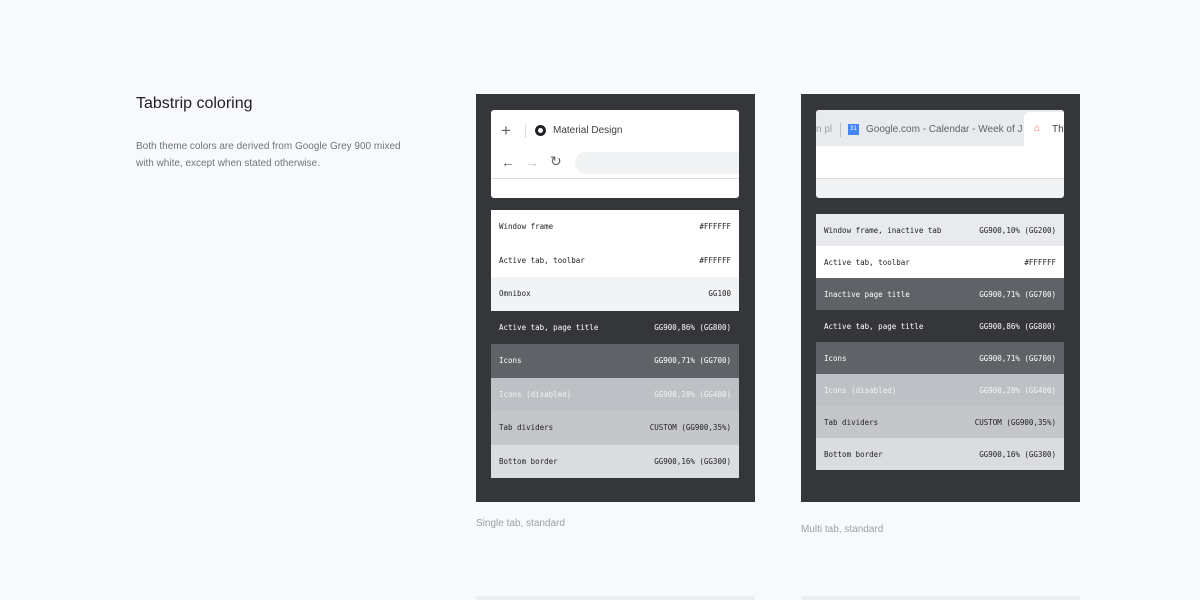  Describe the element at coordinates (940, 162) in the screenshot. I see `toolbar` at that location.